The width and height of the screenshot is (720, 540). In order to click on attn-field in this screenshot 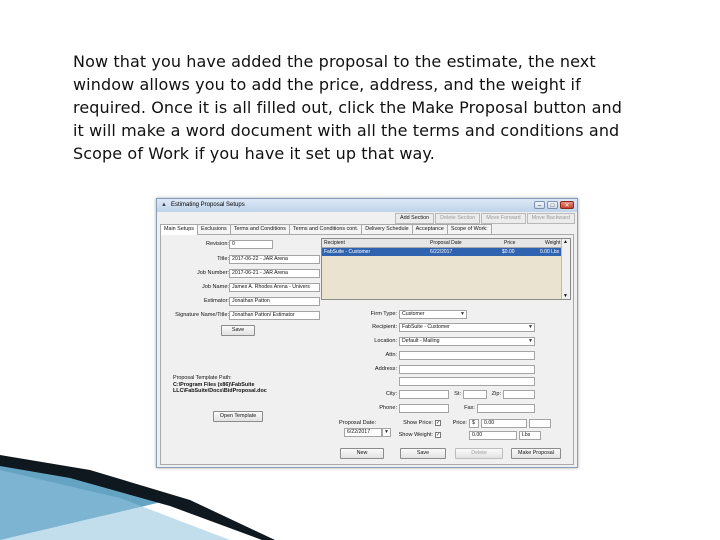, I will do `click(467, 355)`.